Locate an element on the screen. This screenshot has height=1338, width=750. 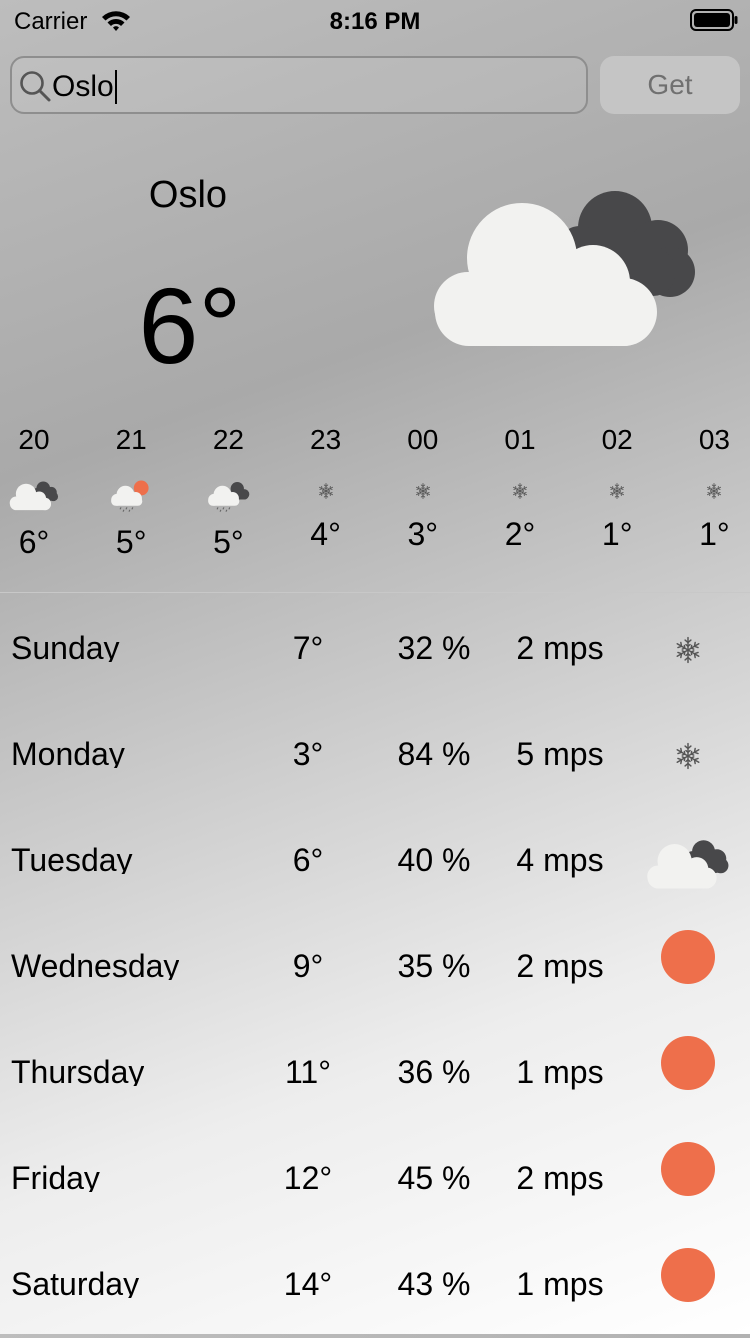
rain-cloud-icon is located at coordinates (229, 497).